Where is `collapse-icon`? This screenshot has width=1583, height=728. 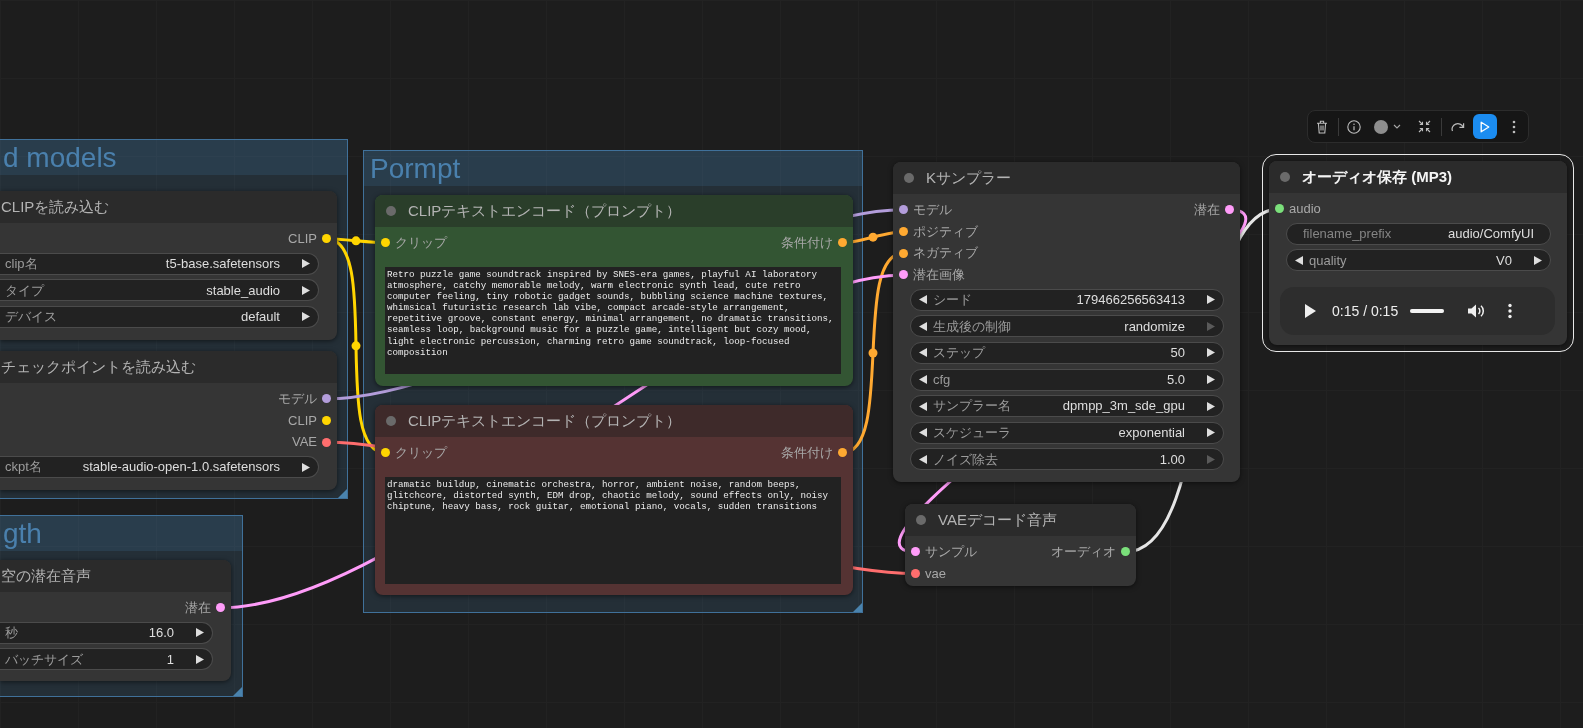
collapse-icon is located at coordinates (1424, 126).